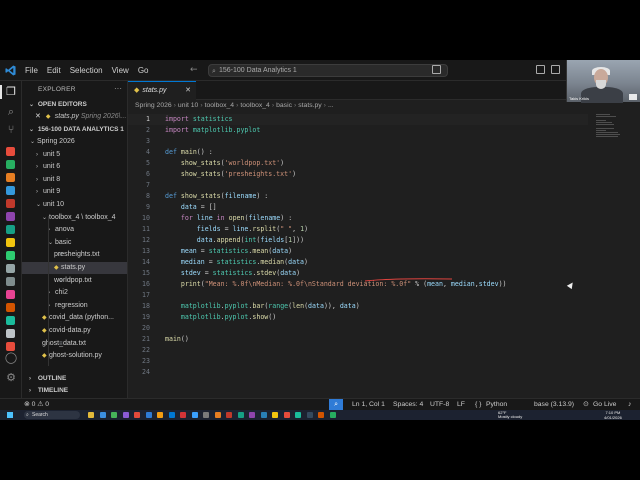  What do you see at coordinates (358, 119) in the screenshot?
I see `code-line: 1 import statistics` at bounding box center [358, 119].